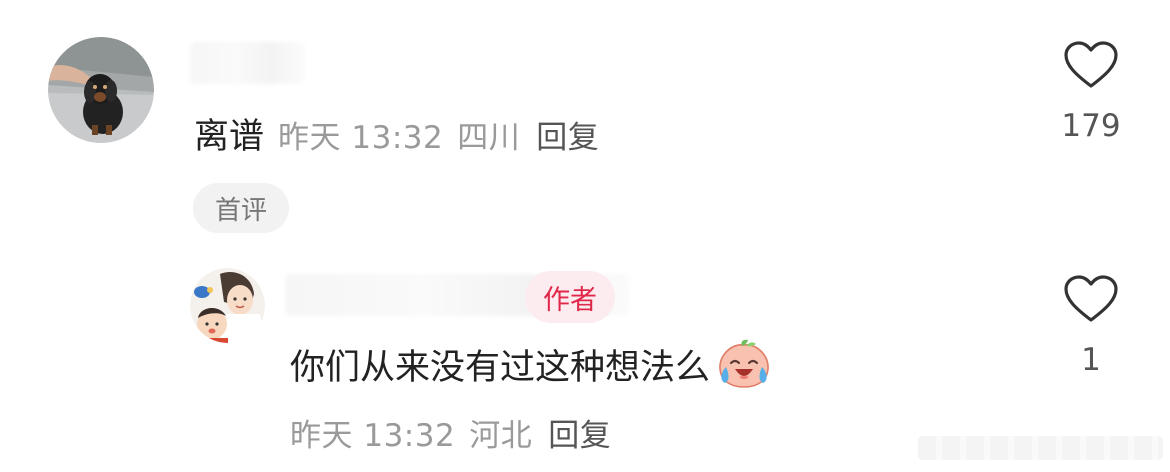 This screenshot has height=472, width=1170. I want to click on reply-location: 河北, so click(501, 436).